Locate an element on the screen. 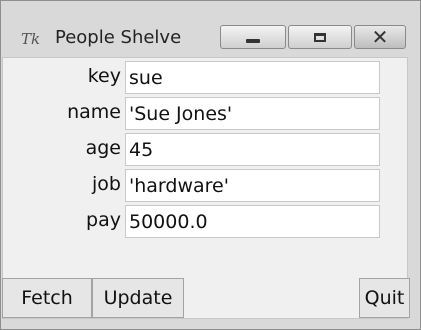  field-label-pay: pay is located at coordinates (103, 220).